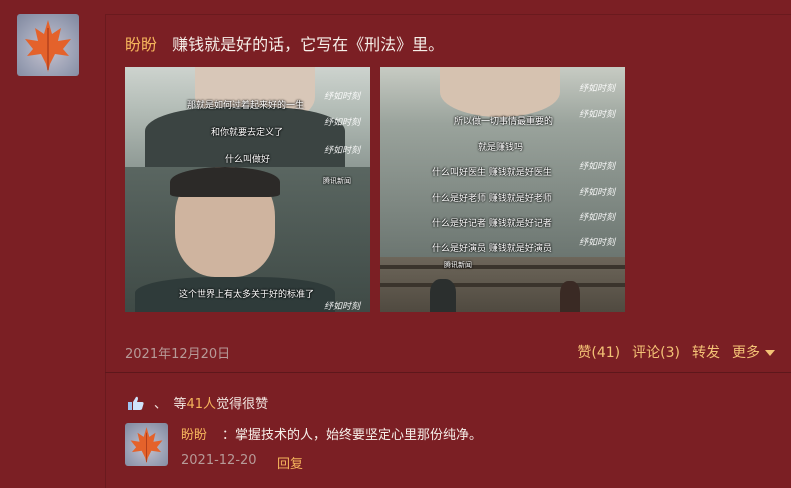 Image resolution: width=791 pixels, height=488 pixels. I want to click on reply-text: ：掌握技术的人，始终要坚定心里那份纯净。, so click(352, 435).